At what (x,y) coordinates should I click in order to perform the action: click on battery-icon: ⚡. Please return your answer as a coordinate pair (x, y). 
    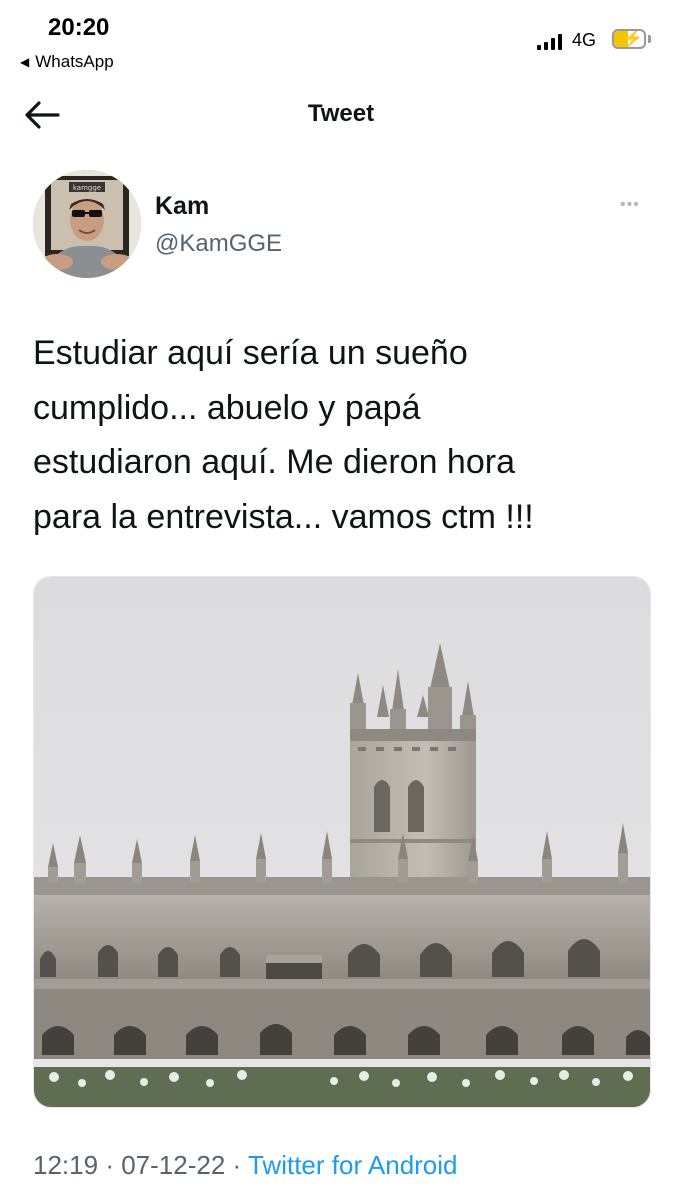
    Looking at the image, I should click on (629, 39).